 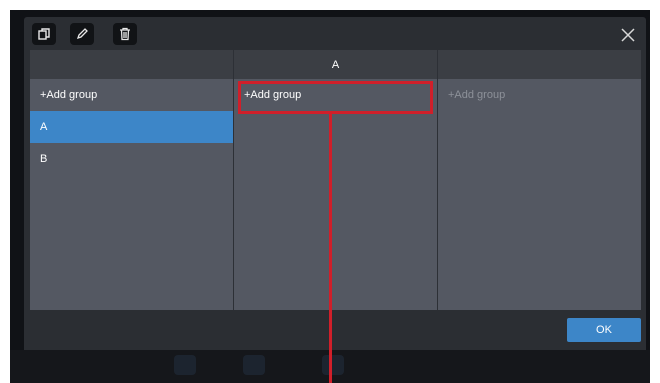 What do you see at coordinates (604, 330) in the screenshot?
I see `ok-button: OK` at bounding box center [604, 330].